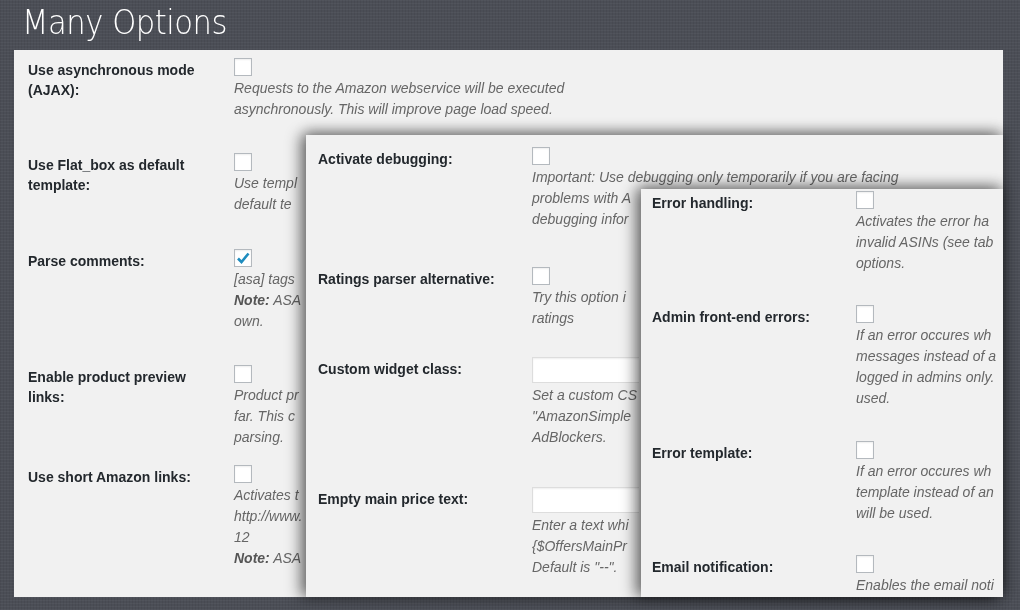 The image size is (1020, 610). What do you see at coordinates (925, 377) in the screenshot?
I see `description-line: logged in admins only.` at bounding box center [925, 377].